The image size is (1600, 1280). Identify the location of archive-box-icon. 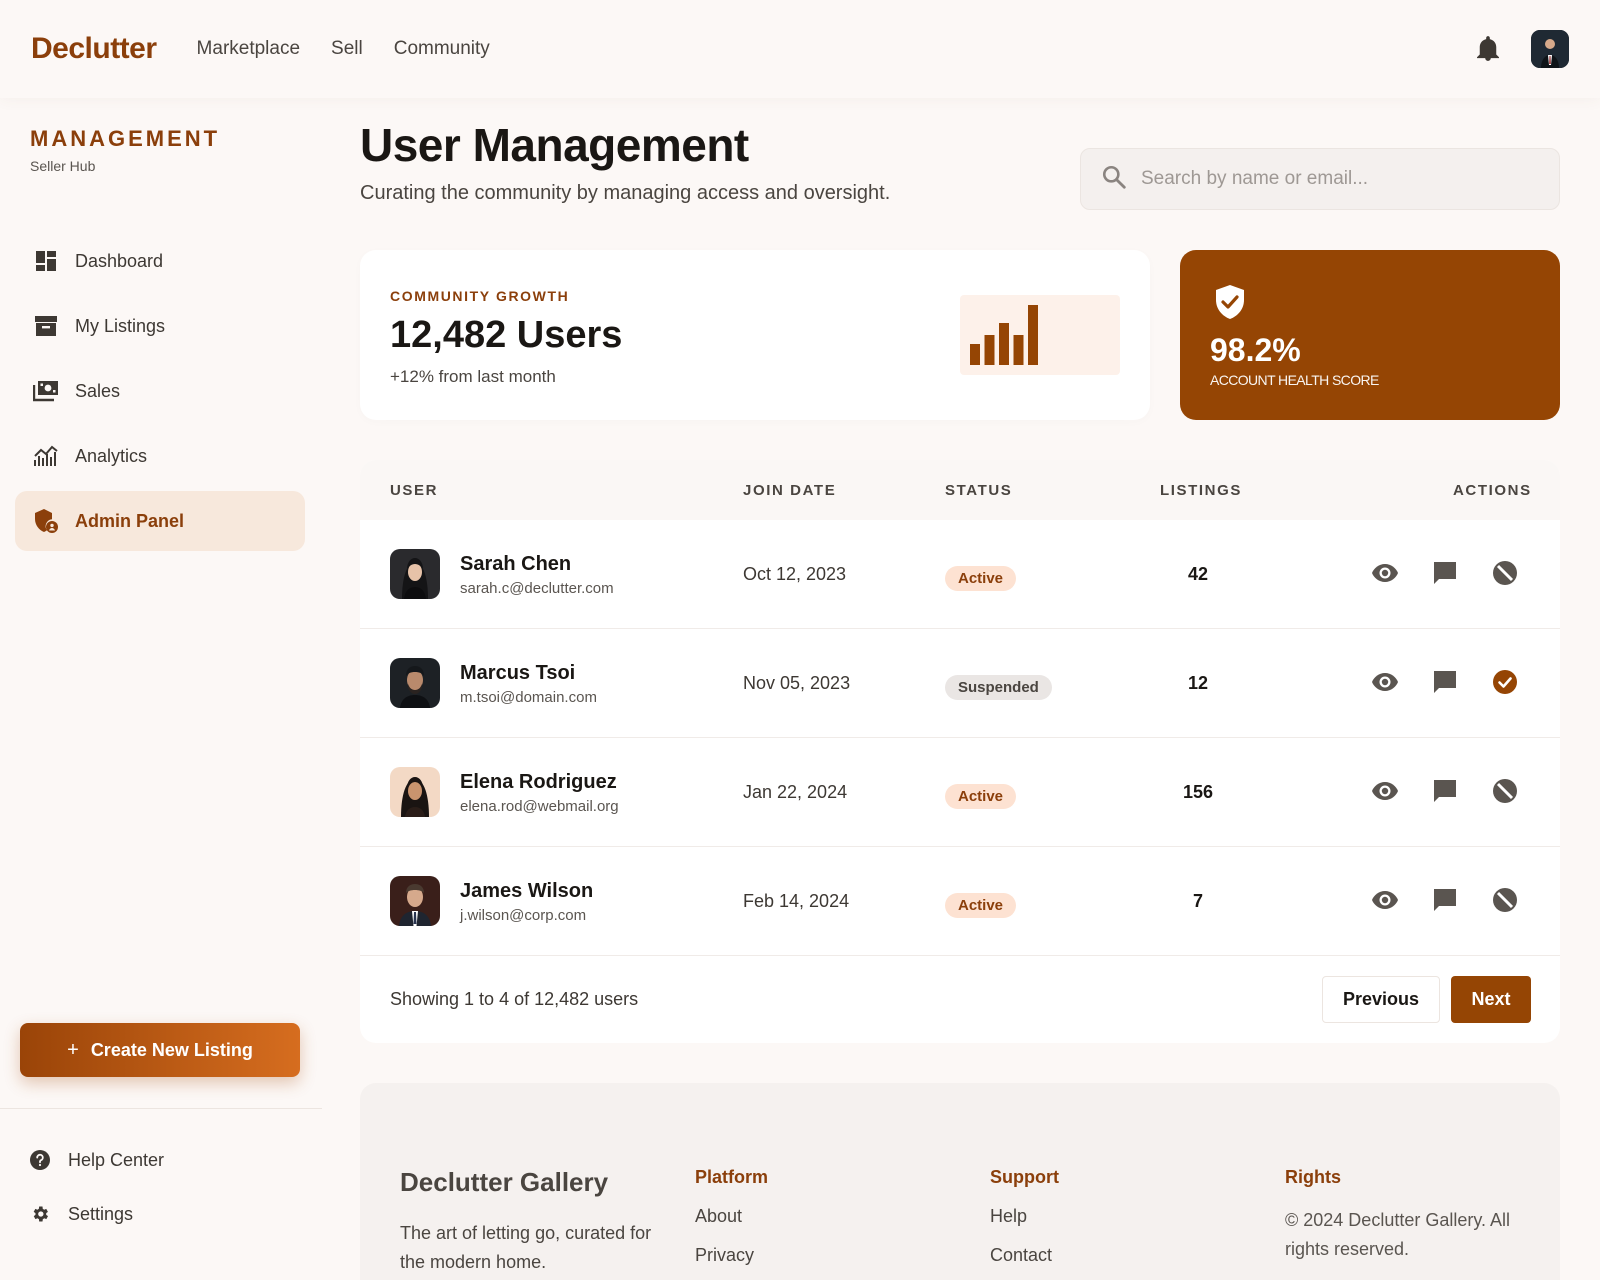
(46, 326).